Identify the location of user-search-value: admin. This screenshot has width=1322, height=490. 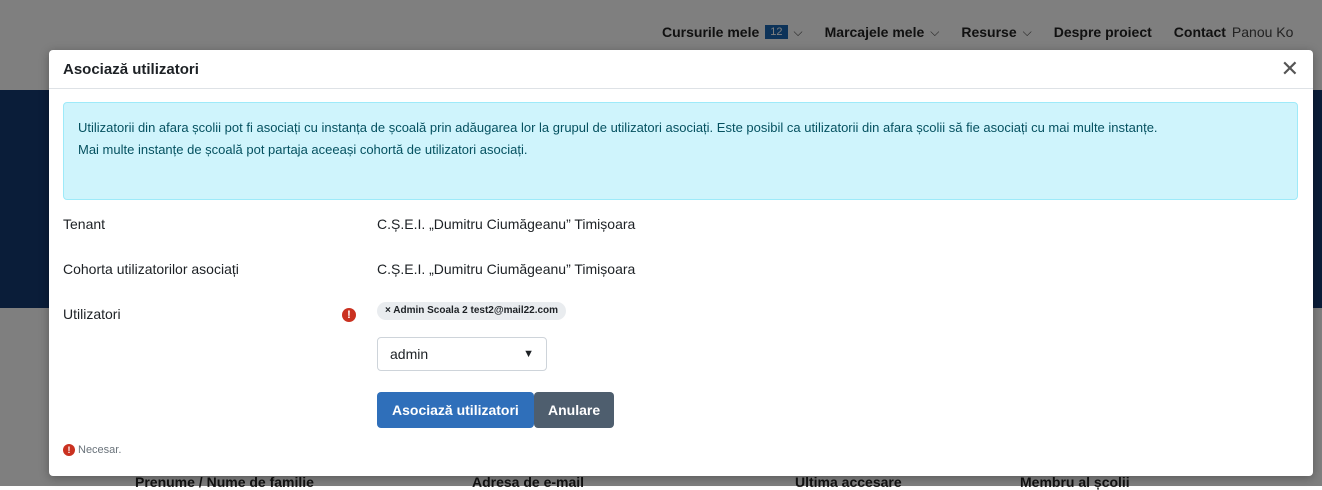
(409, 354).